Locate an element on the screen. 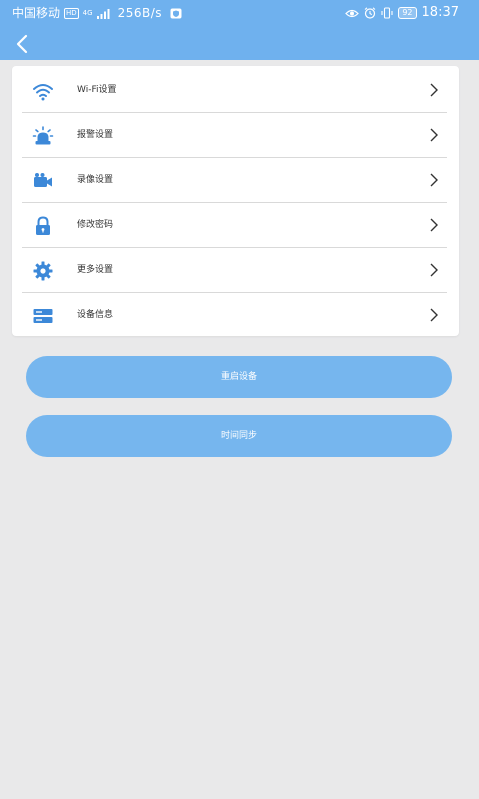 Image resolution: width=479 pixels, height=799 pixels. back-button is located at coordinates (23, 44).